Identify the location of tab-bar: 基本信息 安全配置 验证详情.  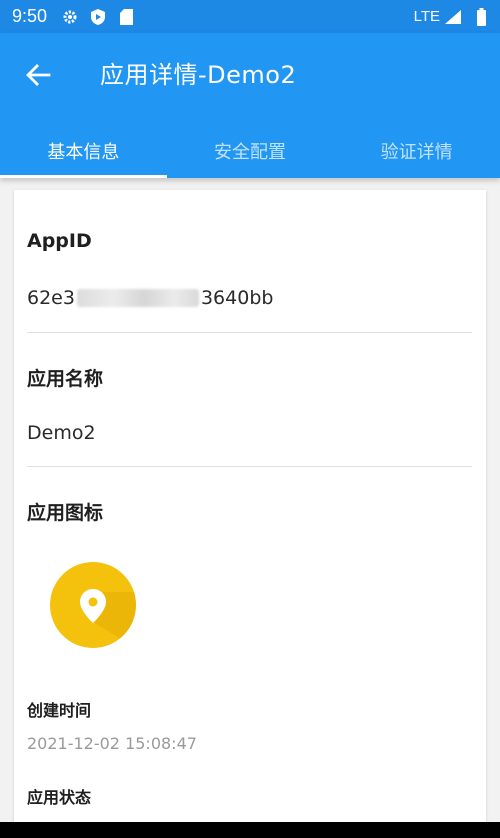
(250, 150).